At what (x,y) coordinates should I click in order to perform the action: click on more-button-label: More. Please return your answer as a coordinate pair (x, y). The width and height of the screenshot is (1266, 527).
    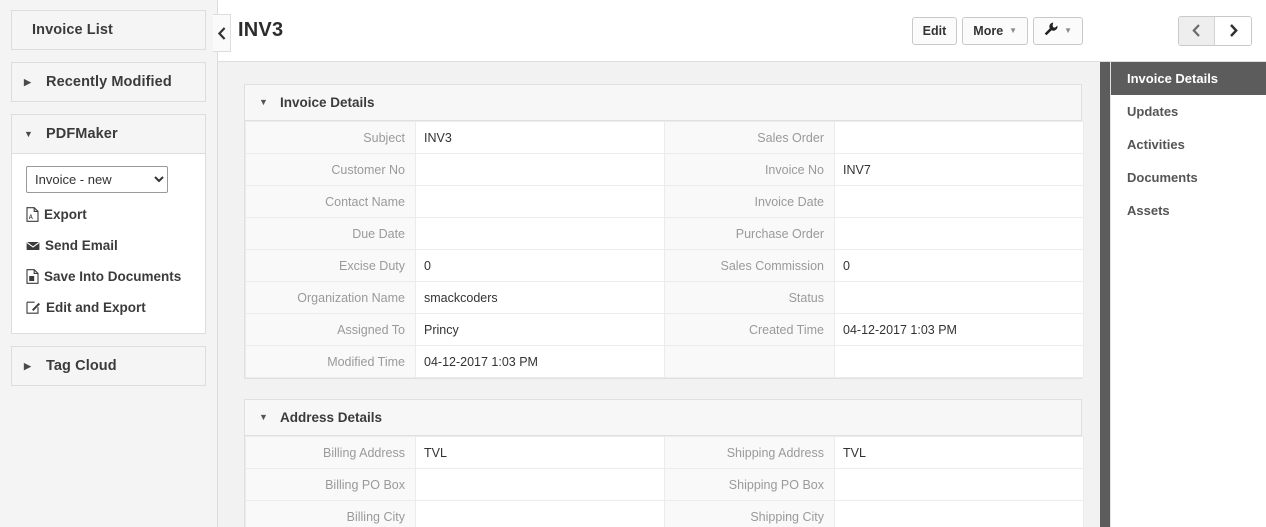
    Looking at the image, I should click on (988, 30).